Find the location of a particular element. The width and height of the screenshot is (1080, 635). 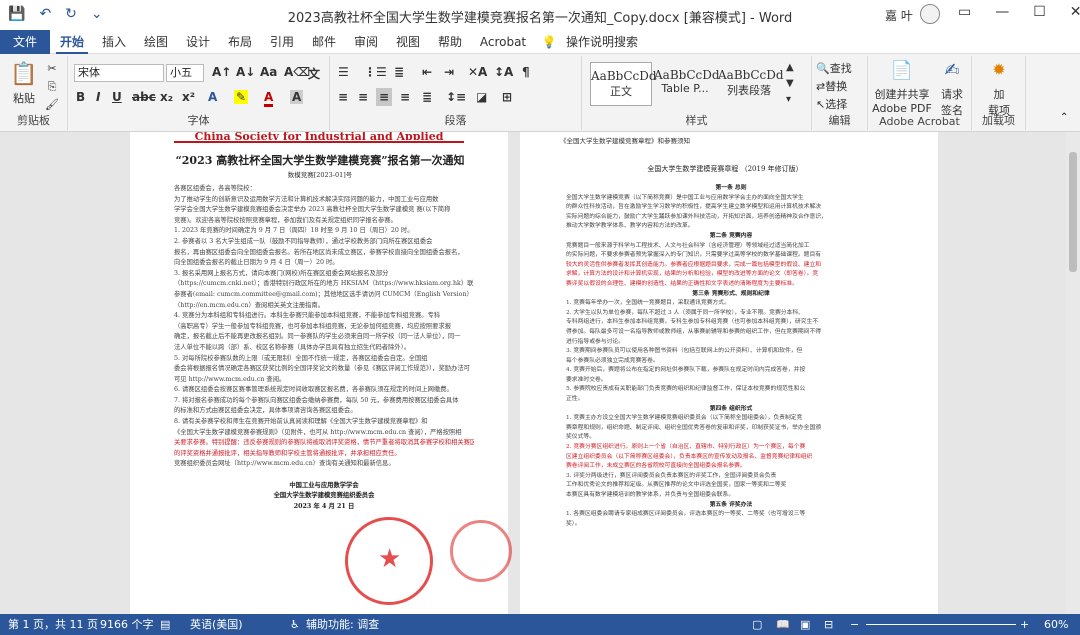

create-pdf-button: 创建并共享 Adobe PDF is located at coordinates (902, 100).